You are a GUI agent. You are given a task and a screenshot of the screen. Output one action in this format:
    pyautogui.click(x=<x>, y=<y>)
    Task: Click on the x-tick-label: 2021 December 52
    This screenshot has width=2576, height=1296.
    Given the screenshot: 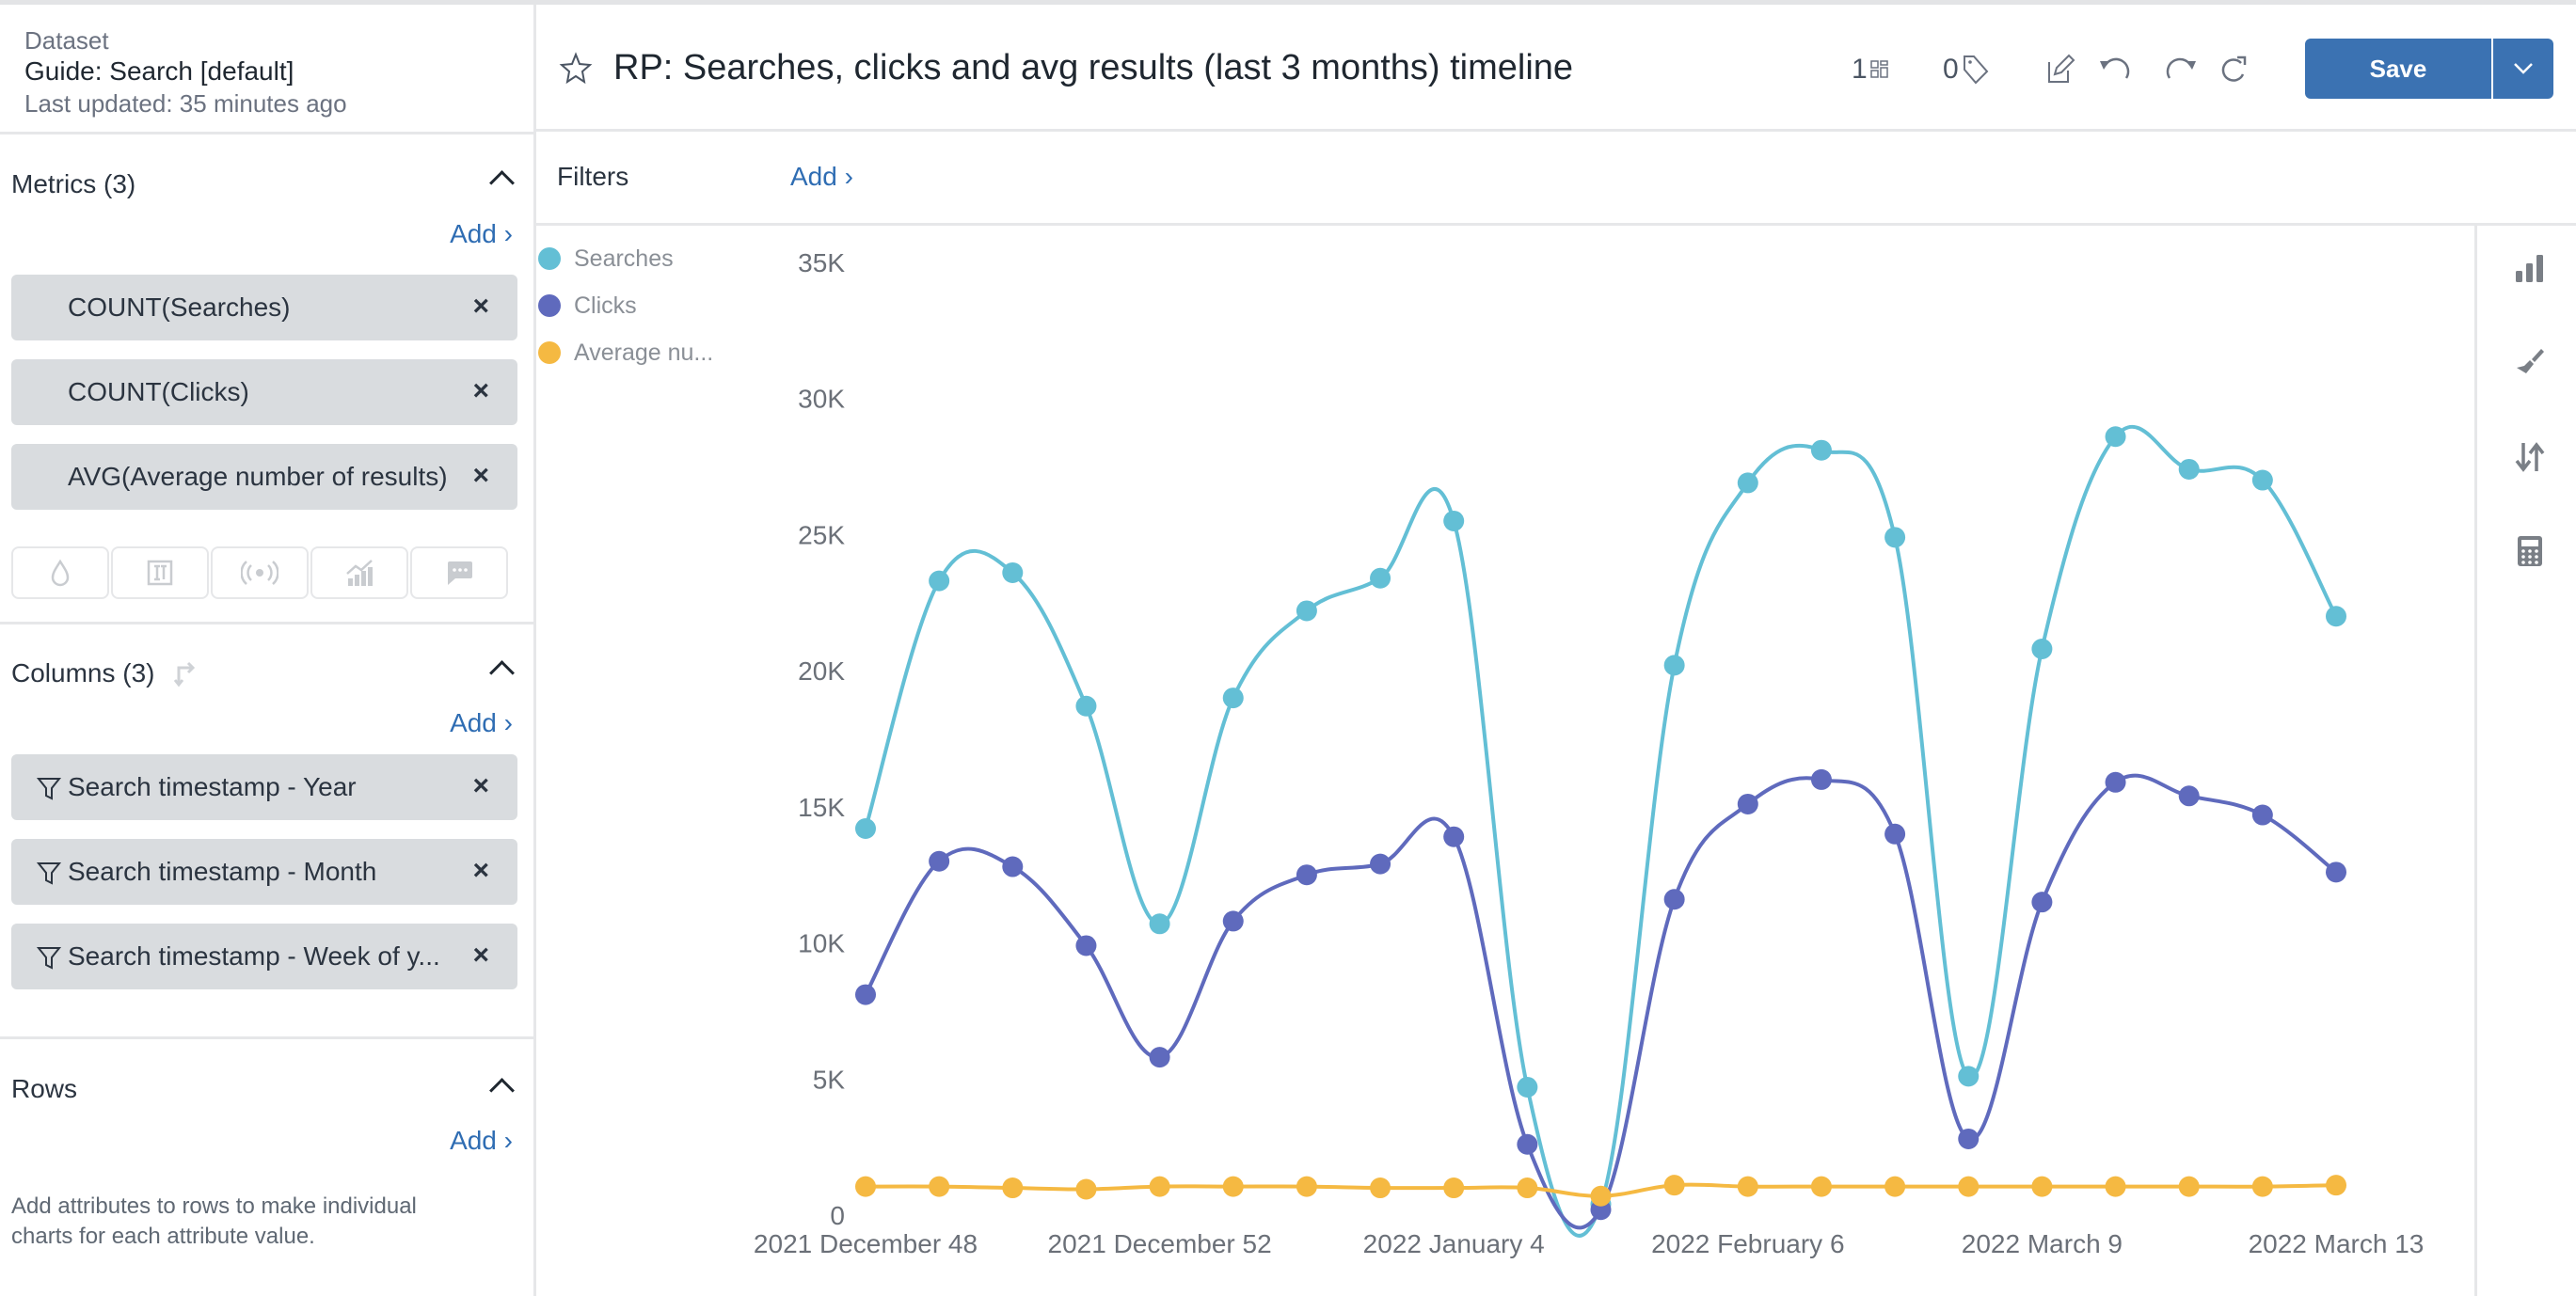 What is the action you would take?
    pyautogui.click(x=1160, y=1243)
    